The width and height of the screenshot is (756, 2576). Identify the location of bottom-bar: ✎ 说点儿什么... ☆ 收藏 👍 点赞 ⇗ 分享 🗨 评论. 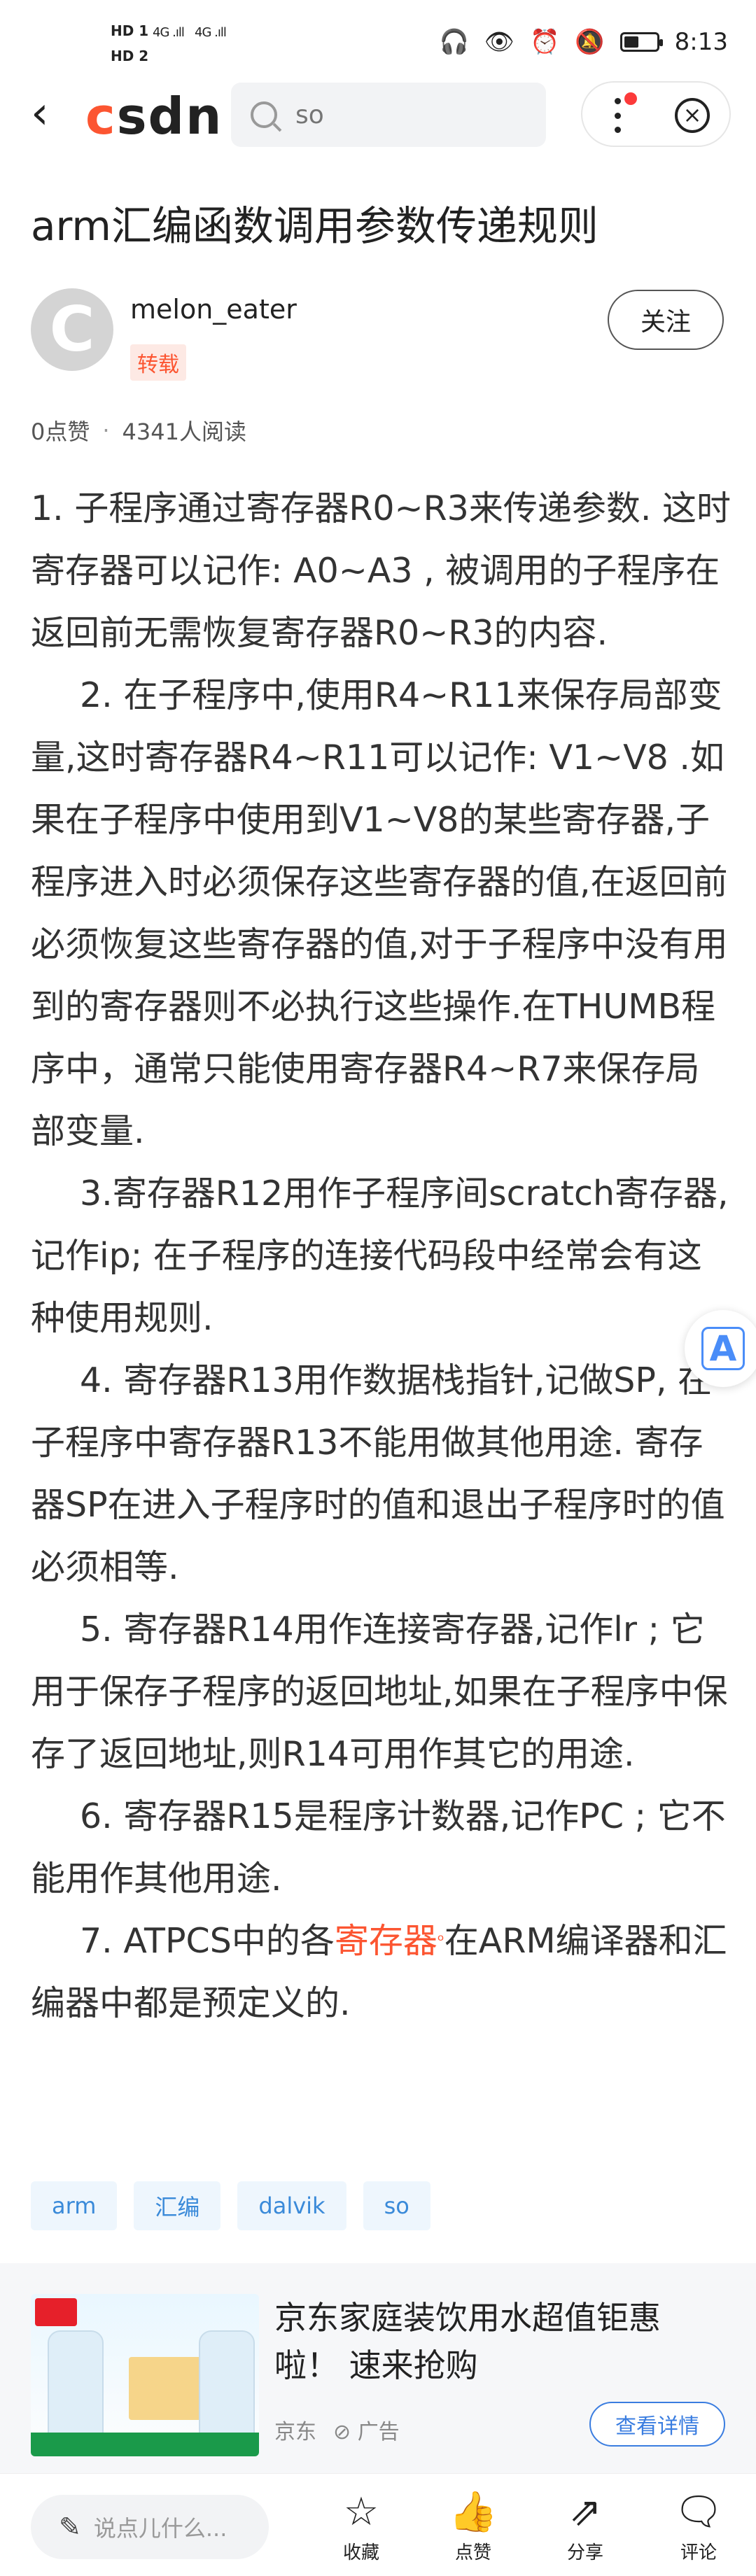
(378, 2524).